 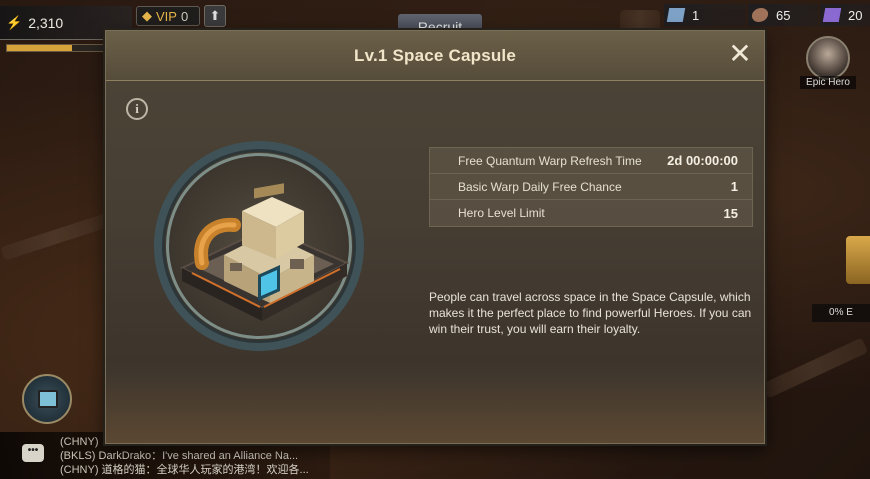 What do you see at coordinates (702, 160) in the screenshot?
I see `stat-value: 2d 00:00:00` at bounding box center [702, 160].